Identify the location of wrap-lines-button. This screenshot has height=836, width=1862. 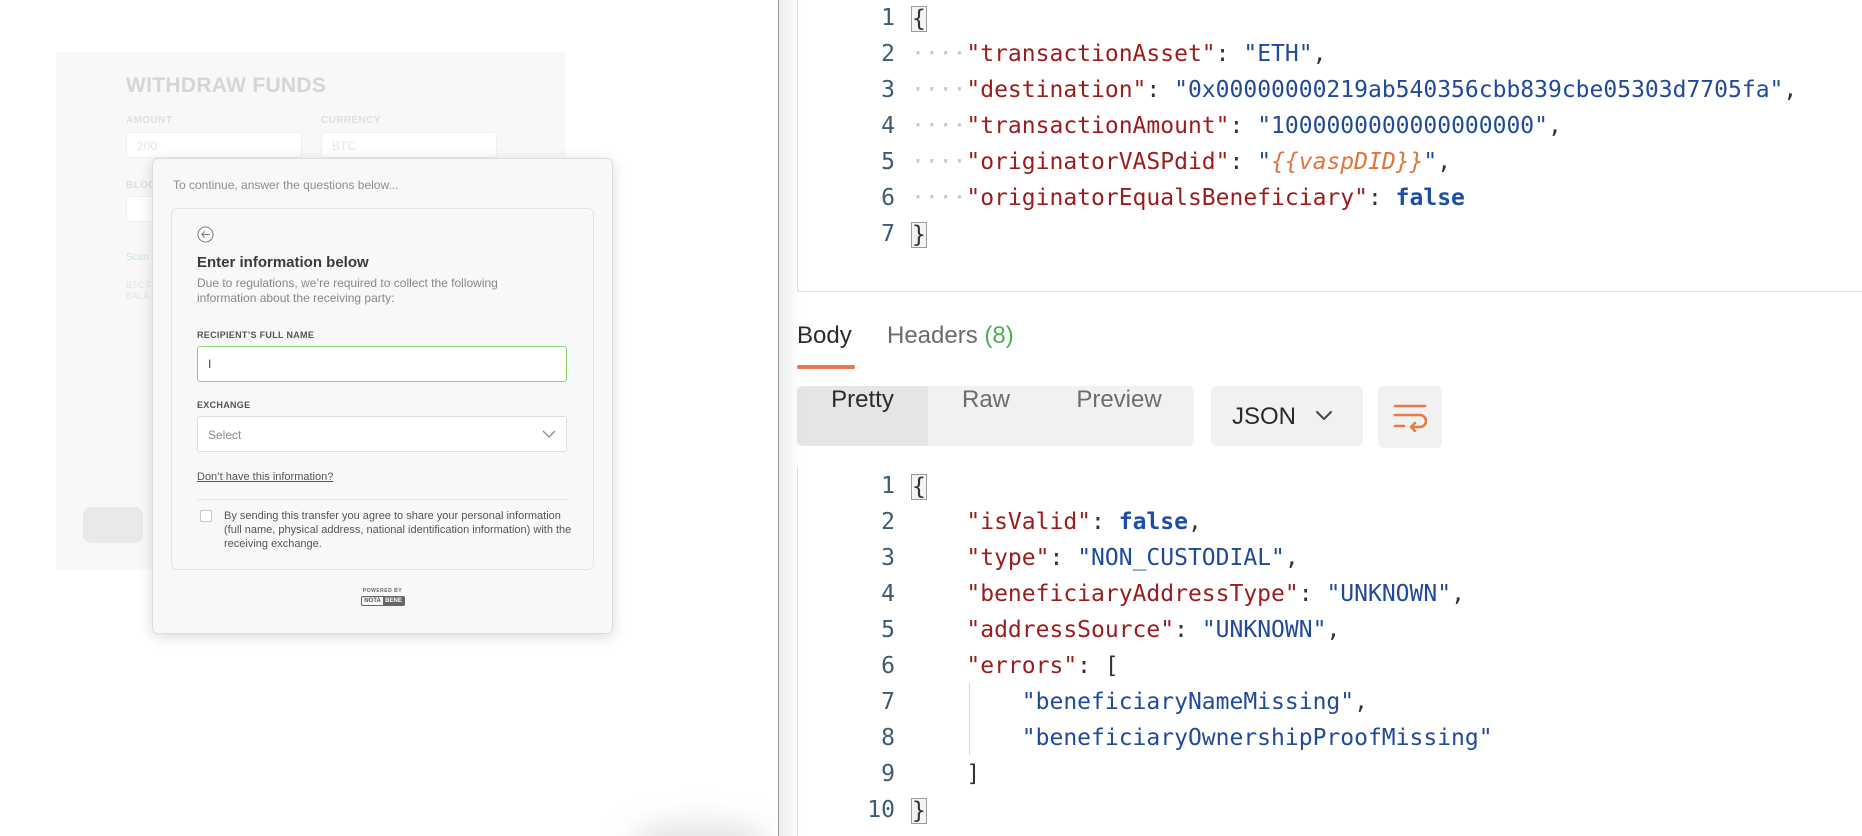
(1410, 417).